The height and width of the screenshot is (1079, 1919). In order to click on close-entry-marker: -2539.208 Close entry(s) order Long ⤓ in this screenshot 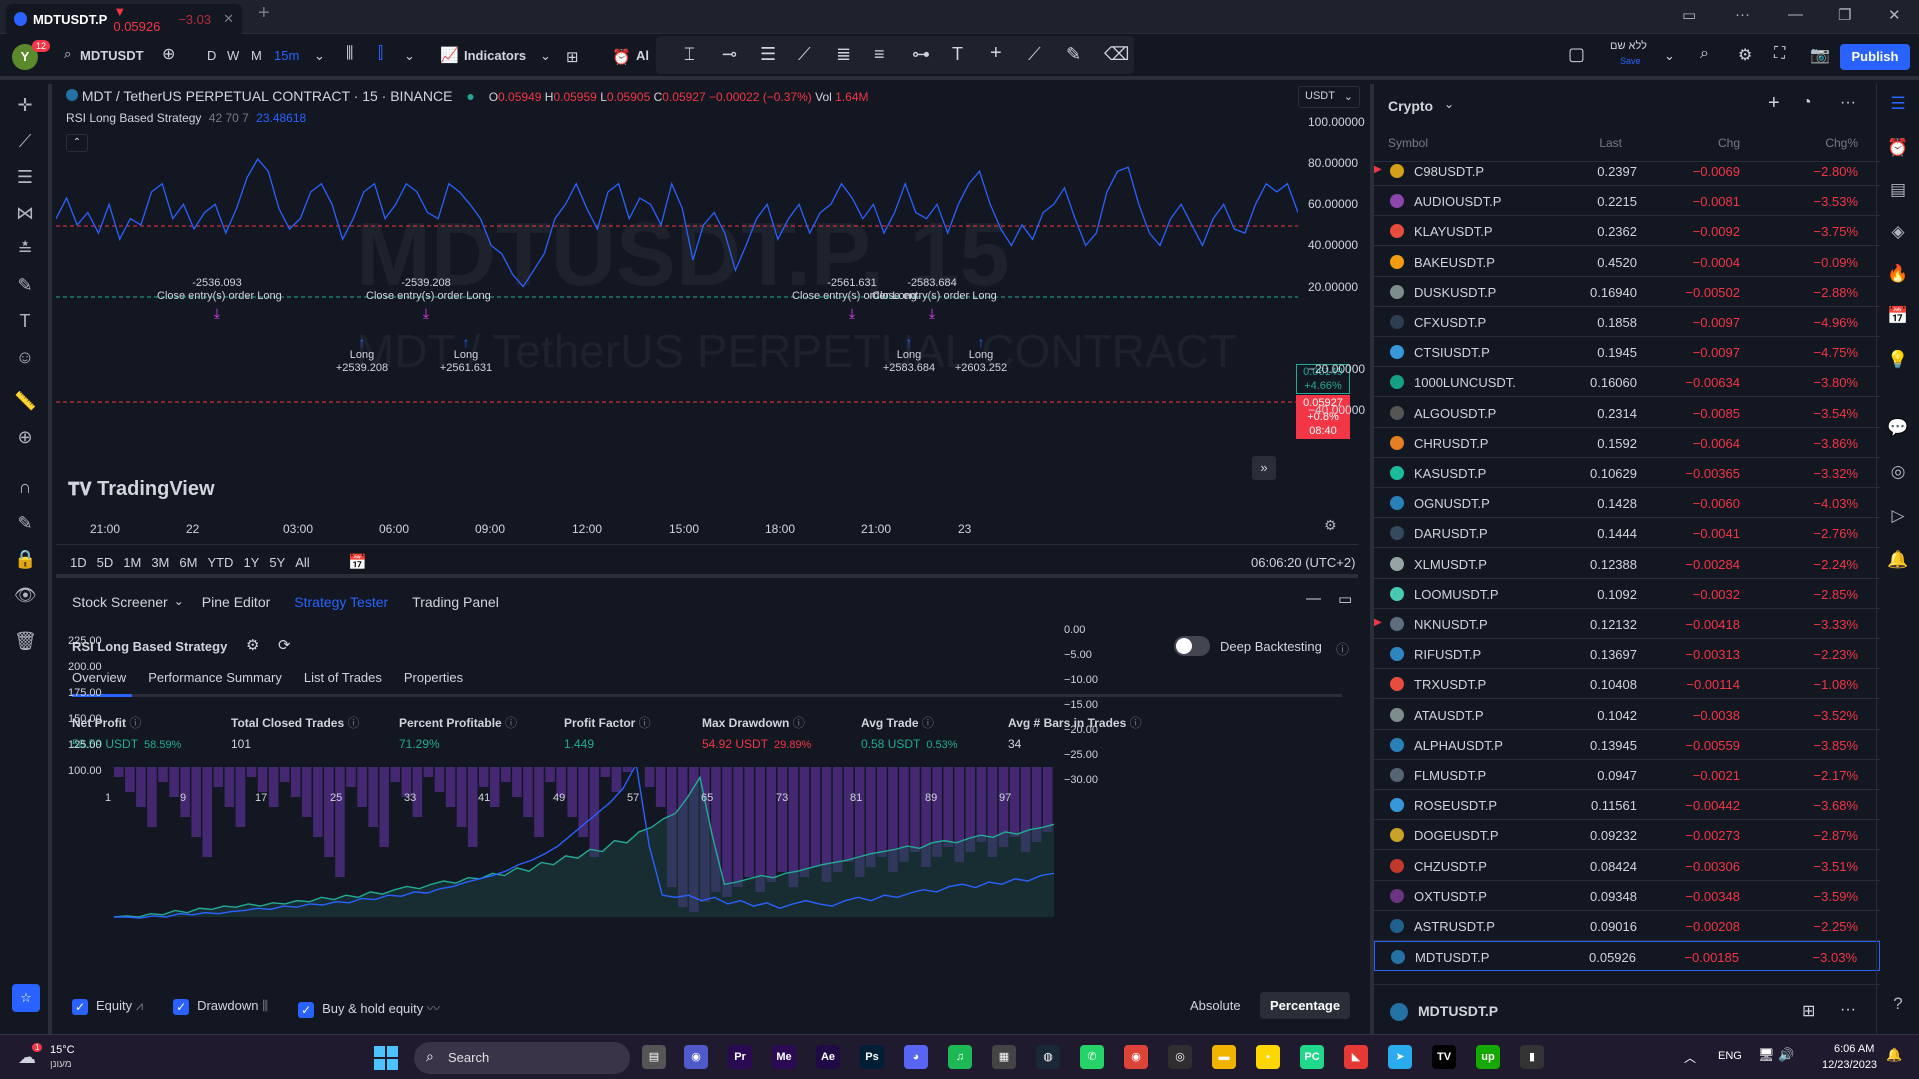, I will do `click(428, 298)`.